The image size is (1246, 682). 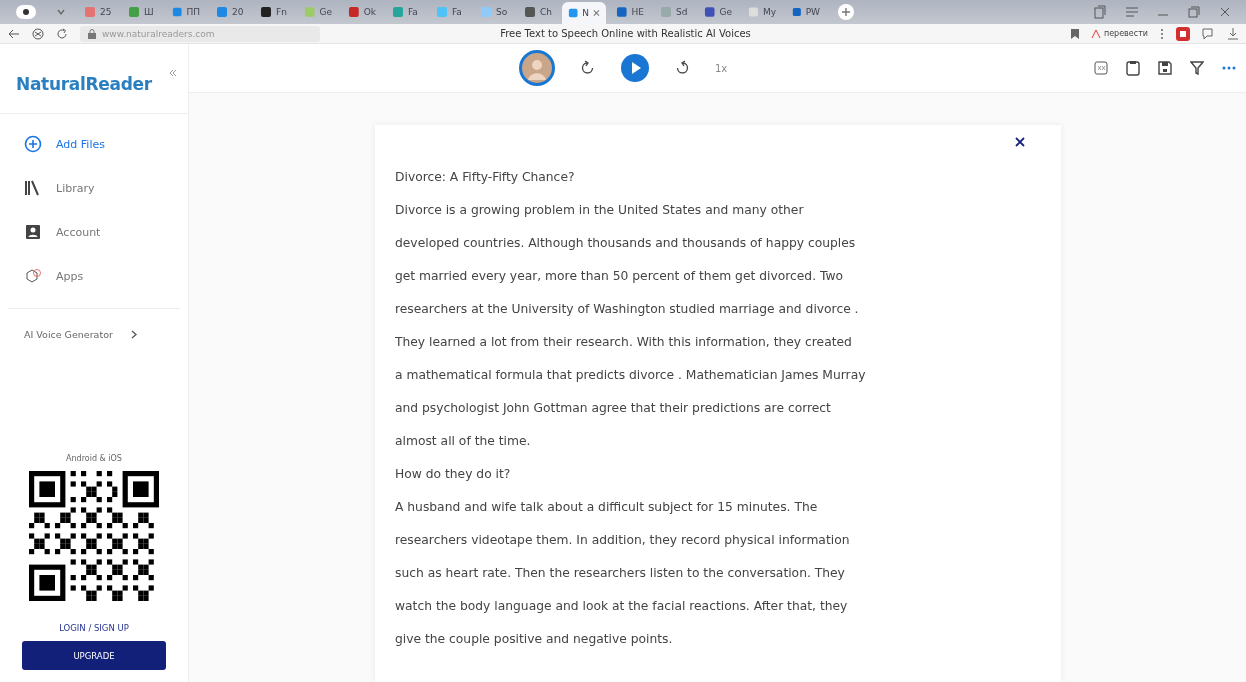 I want to click on account-icon, so click(x=33, y=232).